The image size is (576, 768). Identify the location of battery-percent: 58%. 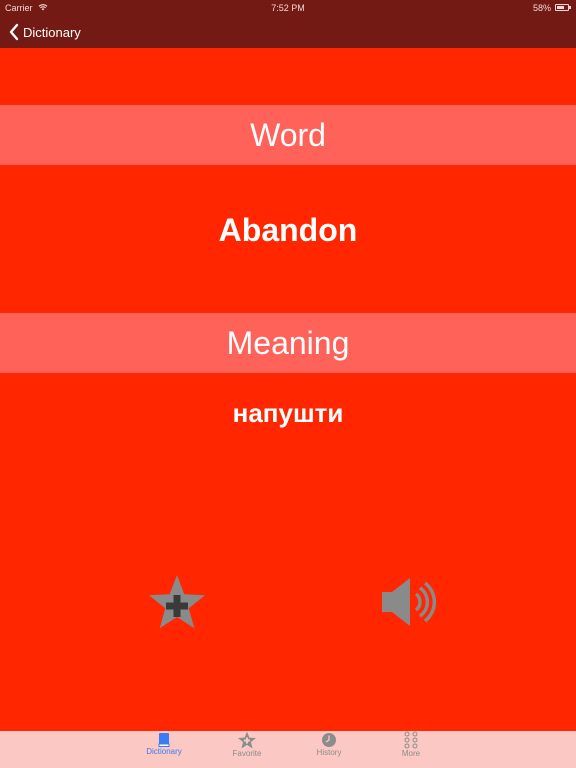
(541, 8).